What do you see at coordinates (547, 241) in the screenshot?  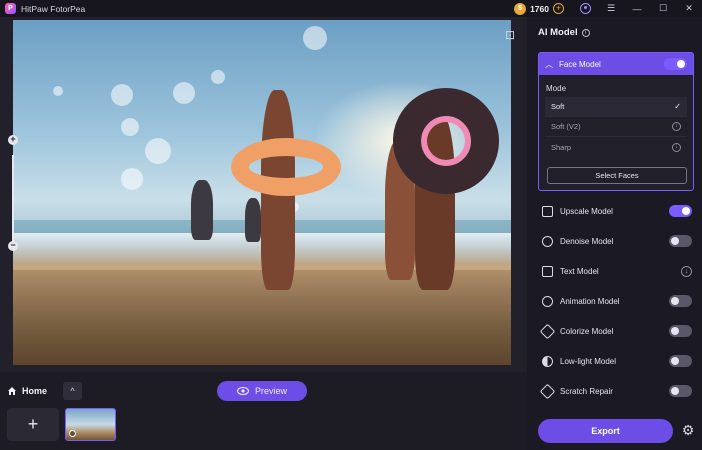 I see `denoise-icon` at bounding box center [547, 241].